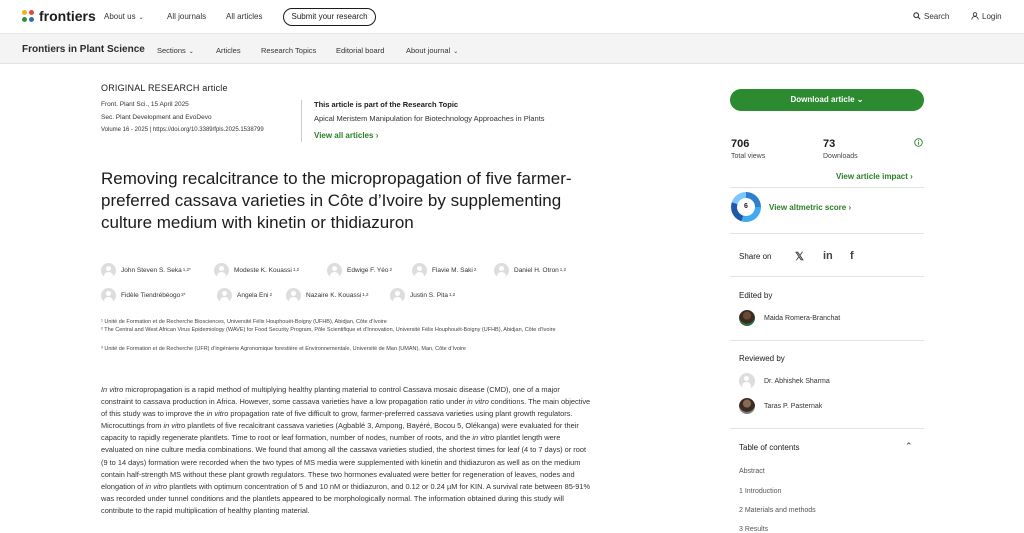 Image resolution: width=1024 pixels, height=533 pixels. Describe the element at coordinates (827, 100) in the screenshot. I see `download-article-button: Download article ⌄` at that location.